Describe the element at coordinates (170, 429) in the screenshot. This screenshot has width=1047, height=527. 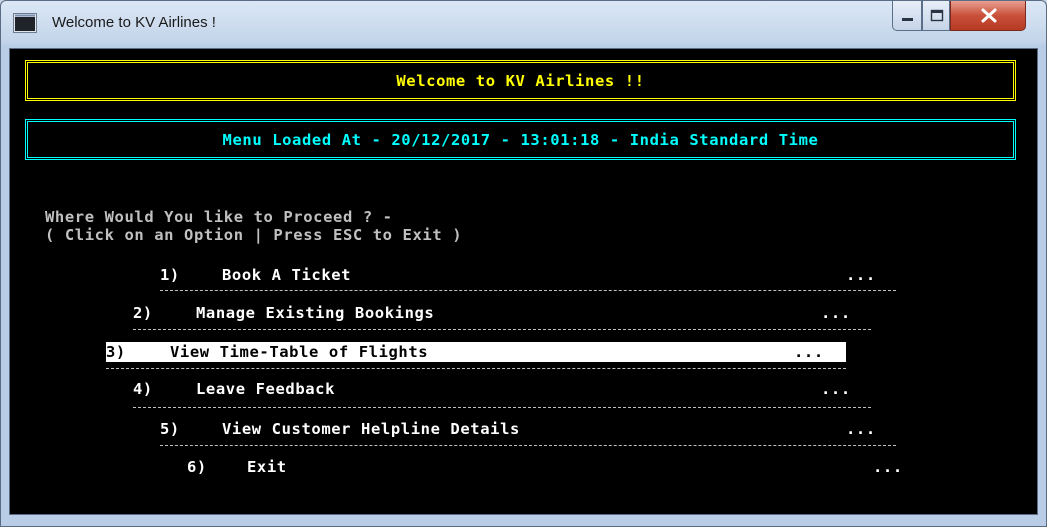
I see `menu-item-number: 5)` at that location.